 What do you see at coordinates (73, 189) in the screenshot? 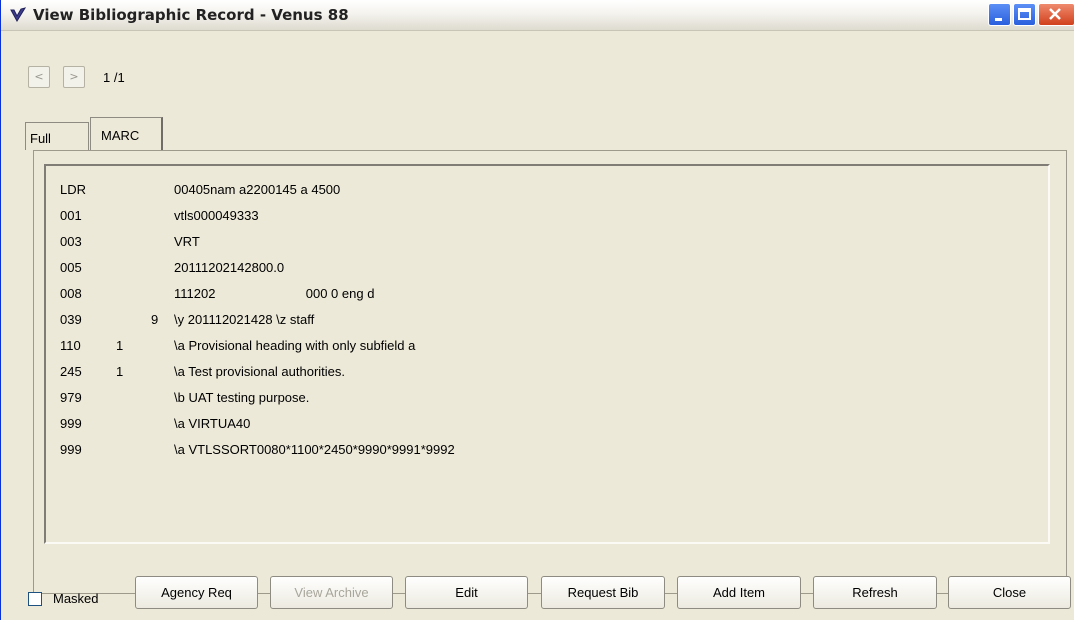
I see `marc-tag: LDR` at bounding box center [73, 189].